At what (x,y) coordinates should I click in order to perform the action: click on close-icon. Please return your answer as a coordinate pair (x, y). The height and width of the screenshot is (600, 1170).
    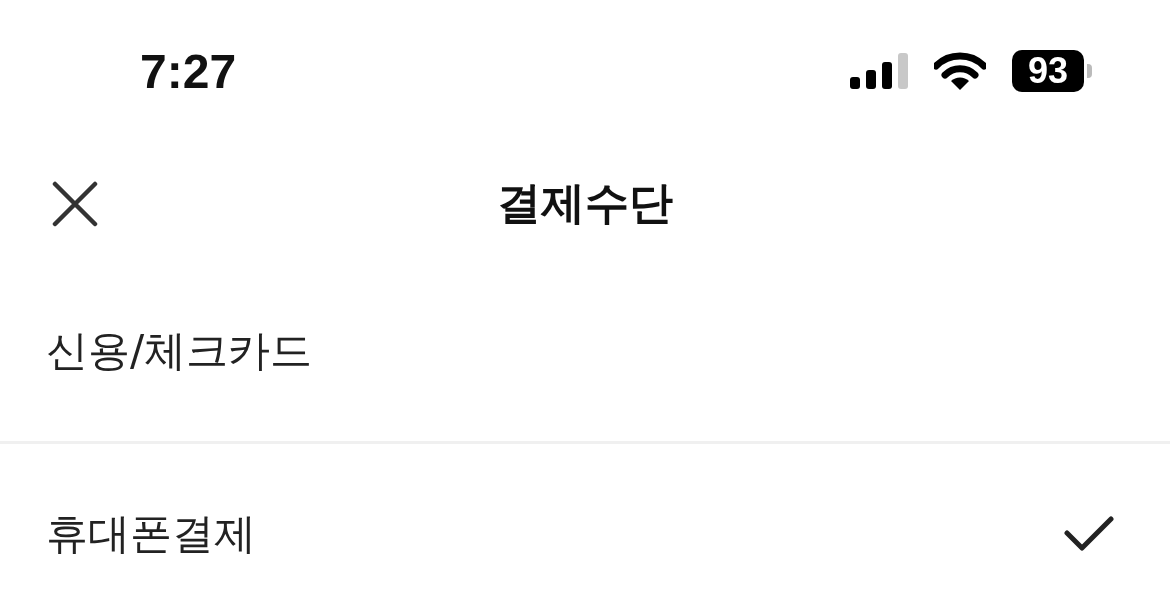
    Looking at the image, I should click on (75, 203).